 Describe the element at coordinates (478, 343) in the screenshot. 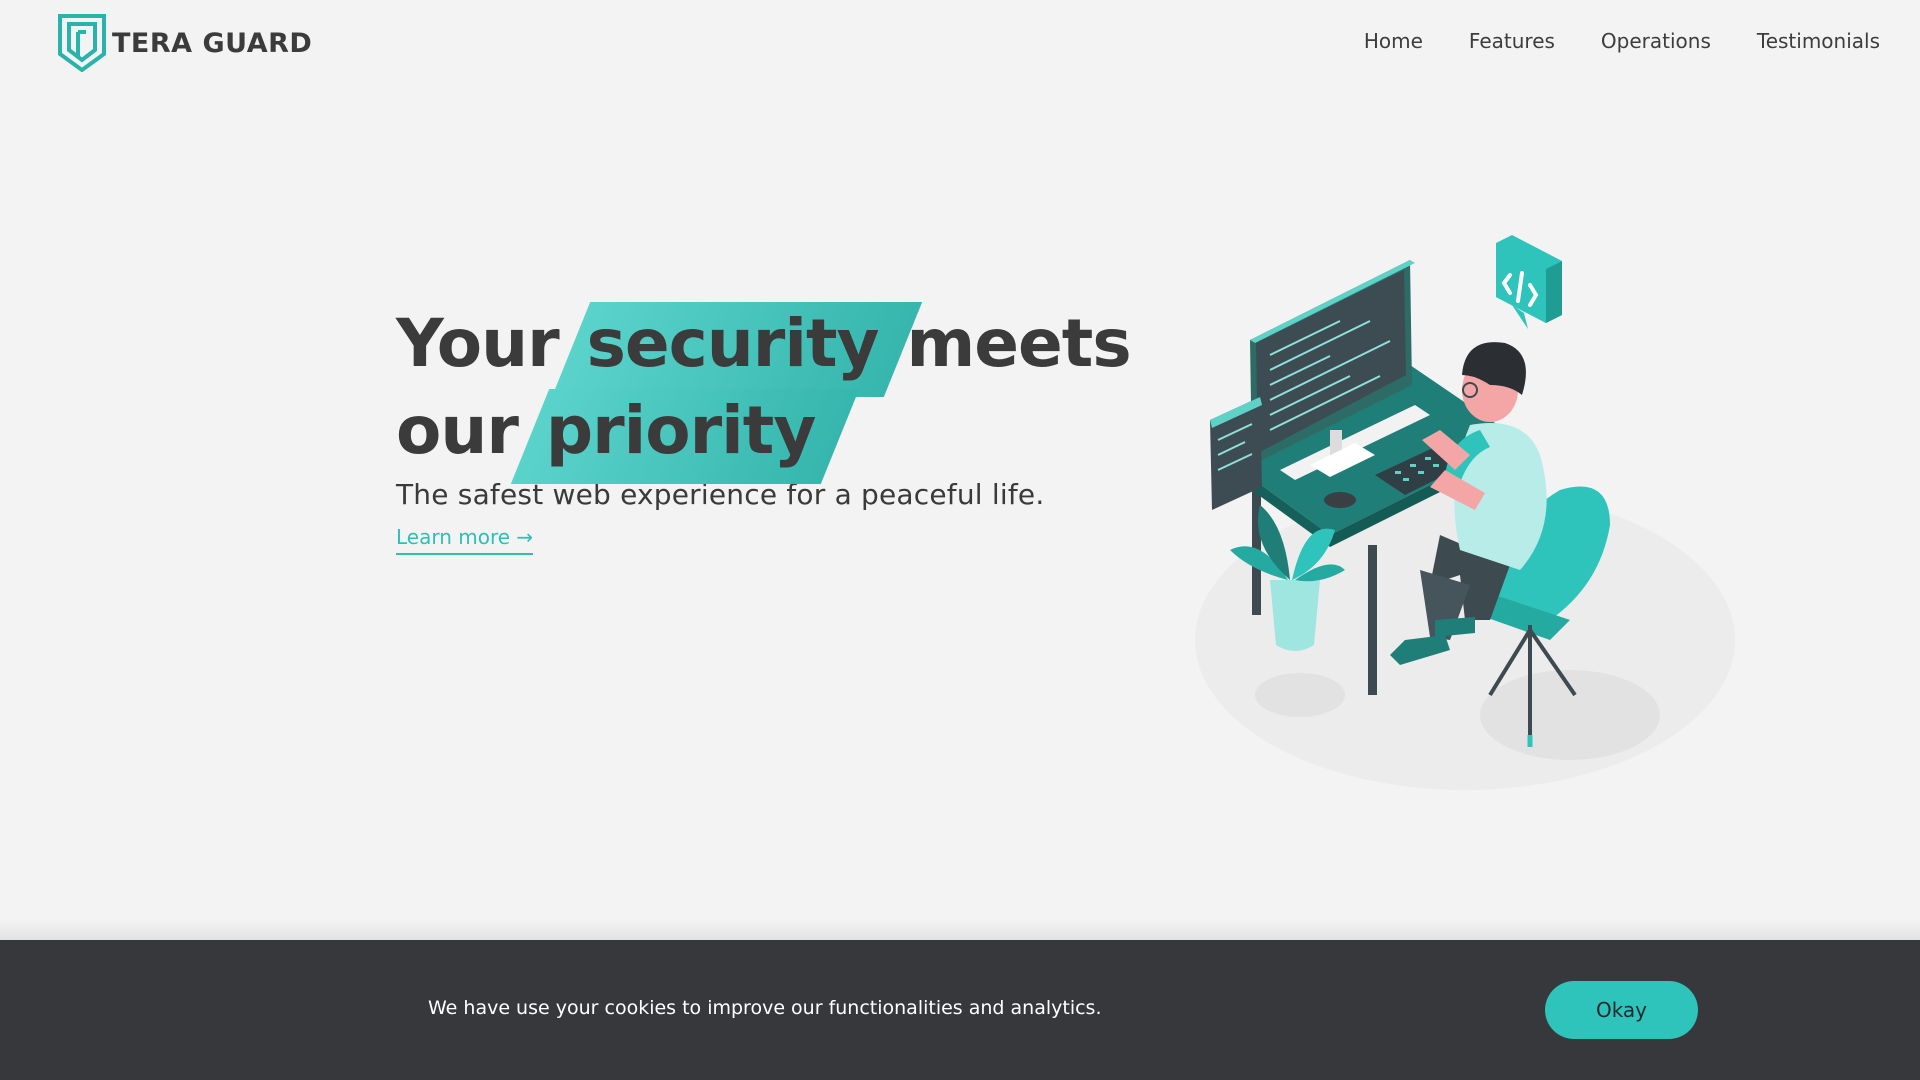

I see `headline-word-your: Your` at that location.